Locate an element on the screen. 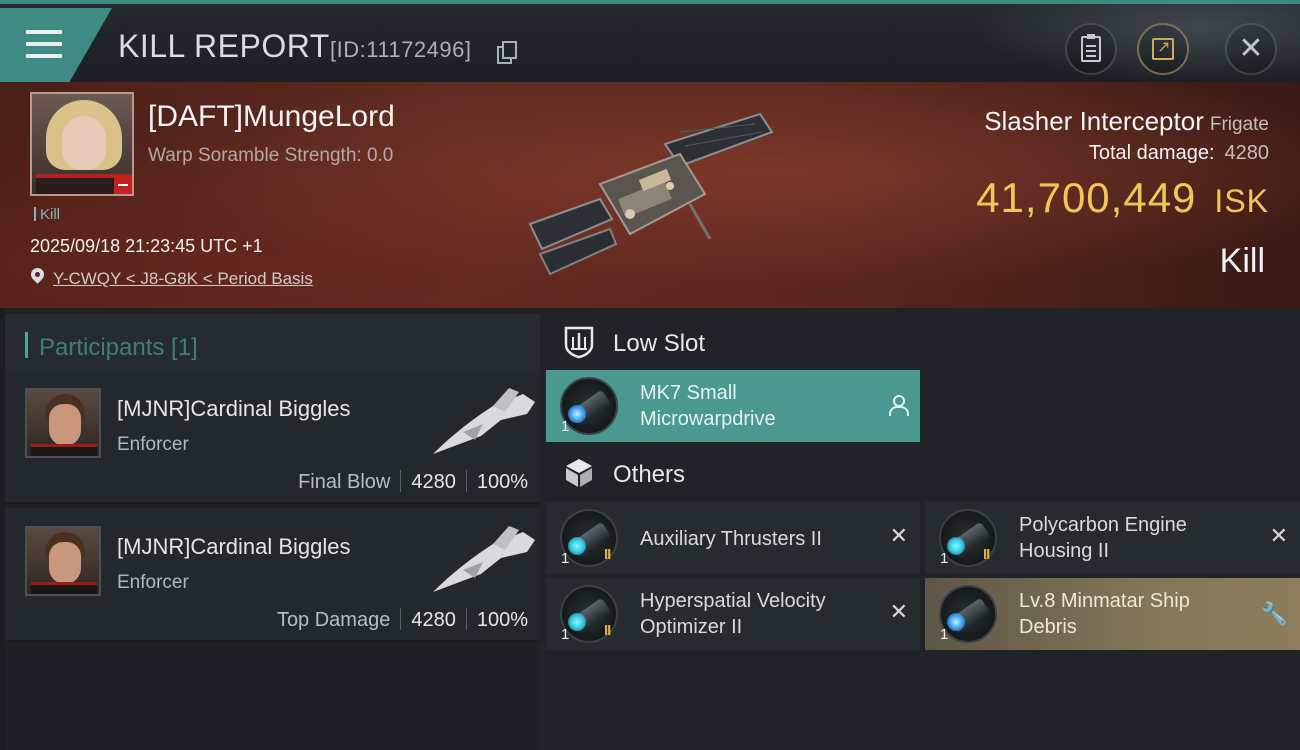  module-name-line: Hyperspatial Velocity is located at coordinates (733, 601).